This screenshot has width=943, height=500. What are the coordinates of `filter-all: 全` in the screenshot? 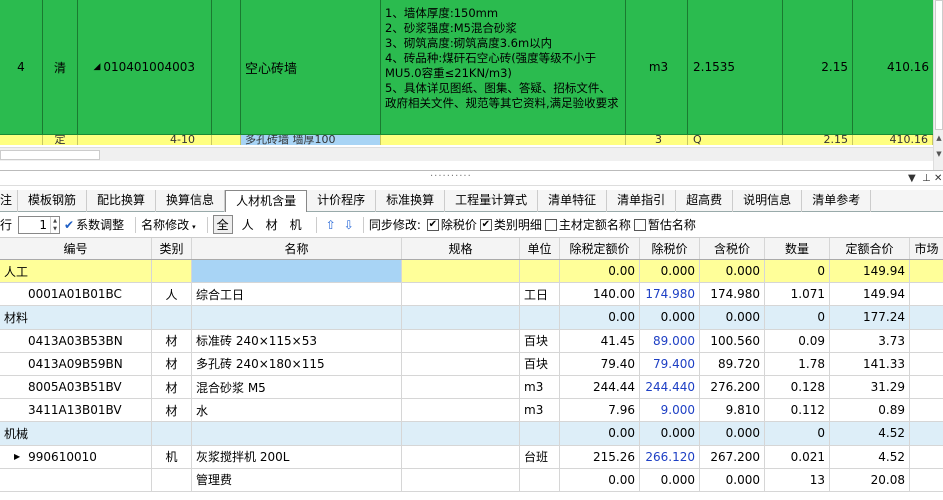 It's located at (222, 224).